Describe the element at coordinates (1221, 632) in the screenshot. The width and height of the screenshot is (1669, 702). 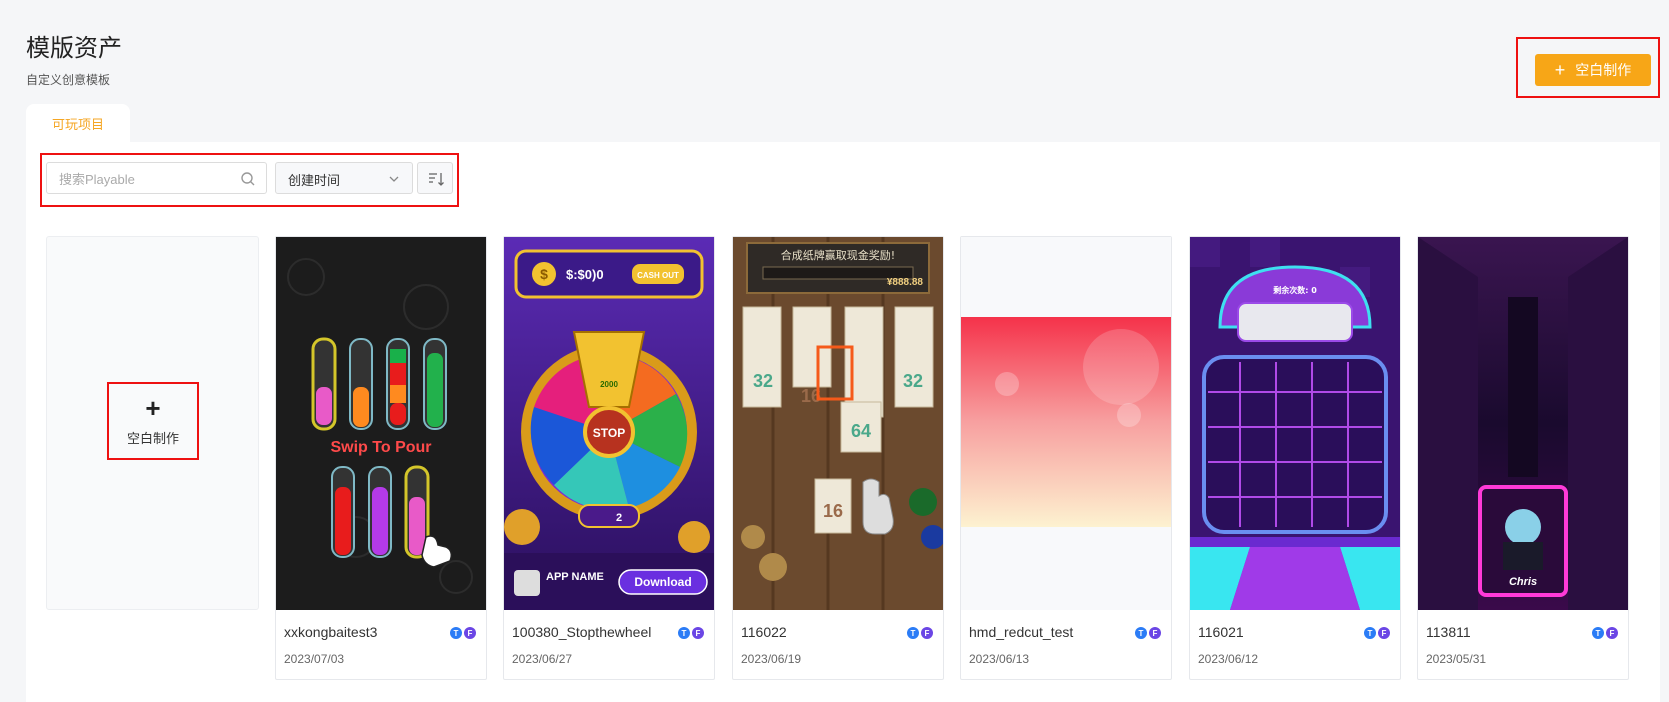
I see `template-name: 116021` at that location.